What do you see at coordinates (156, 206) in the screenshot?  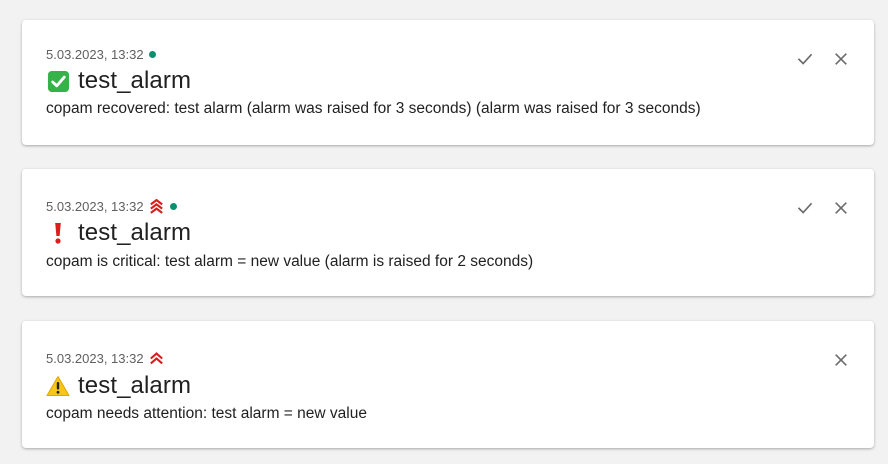 I see `priority-max-icon` at bounding box center [156, 206].